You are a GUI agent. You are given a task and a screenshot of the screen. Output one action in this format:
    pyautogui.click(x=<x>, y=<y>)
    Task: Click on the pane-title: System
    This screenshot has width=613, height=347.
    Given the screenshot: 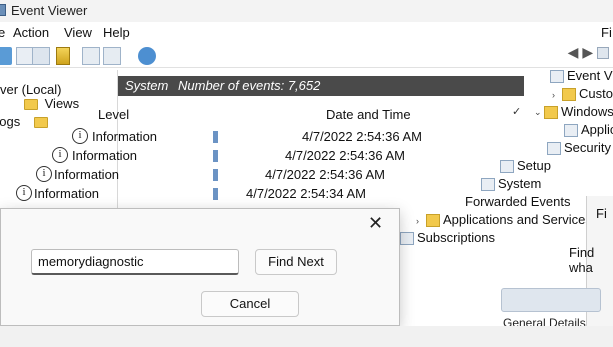 What is the action you would take?
    pyautogui.click(x=147, y=85)
    